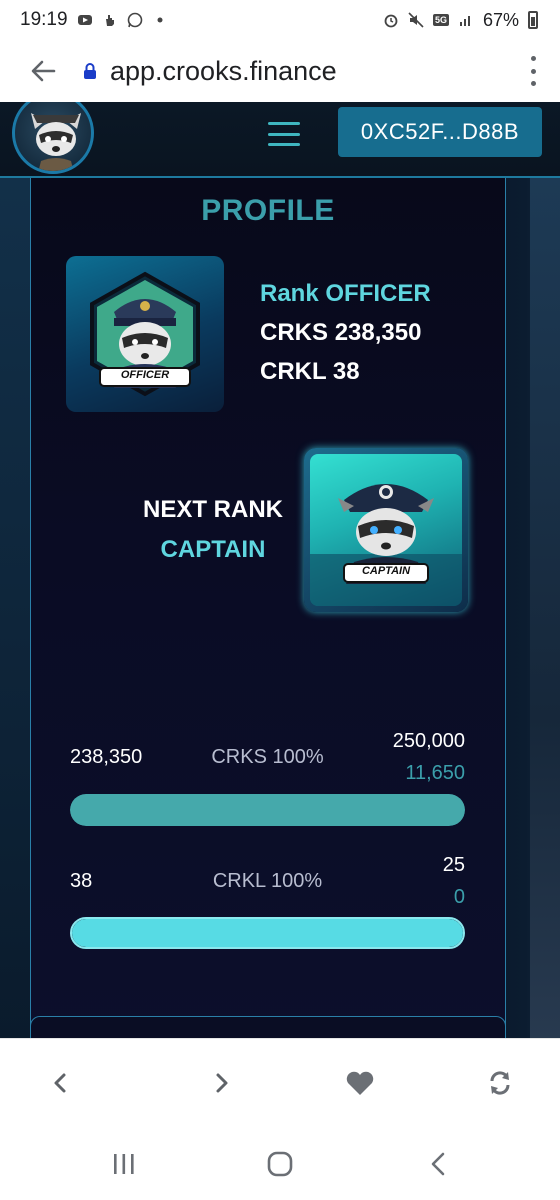 The width and height of the screenshot is (560, 1200). Describe the element at coordinates (464, 21) in the screenshot. I see `signal-icon` at that location.